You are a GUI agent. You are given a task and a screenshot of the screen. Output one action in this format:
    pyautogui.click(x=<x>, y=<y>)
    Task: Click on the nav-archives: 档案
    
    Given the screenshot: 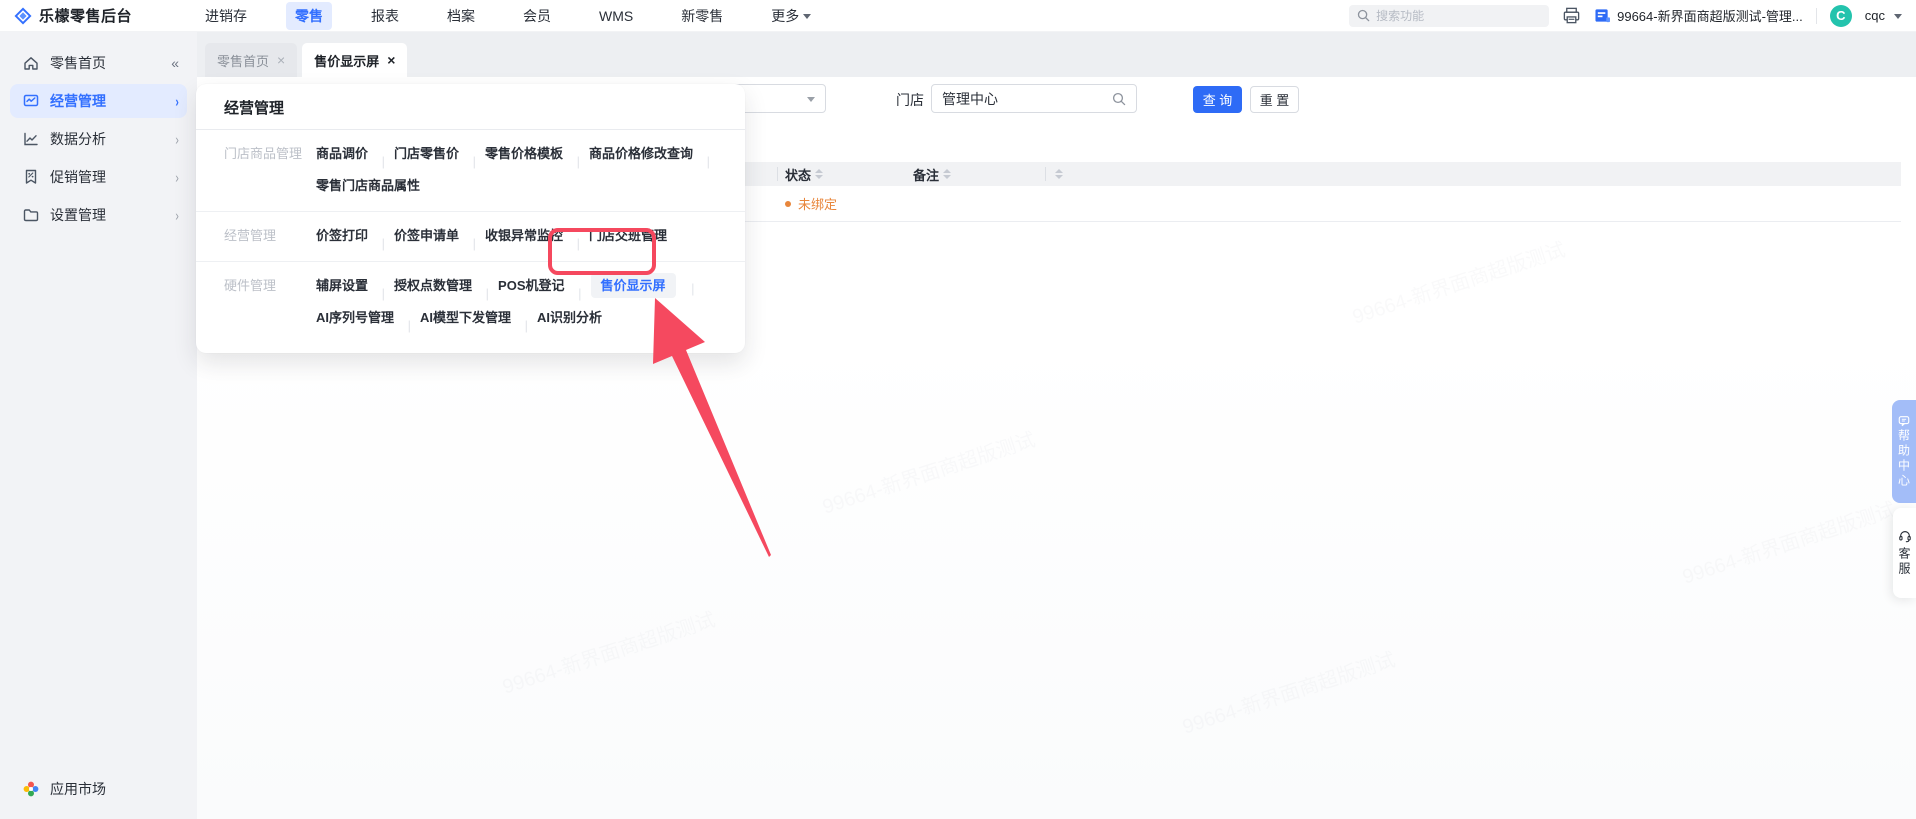 What is the action you would take?
    pyautogui.click(x=461, y=16)
    